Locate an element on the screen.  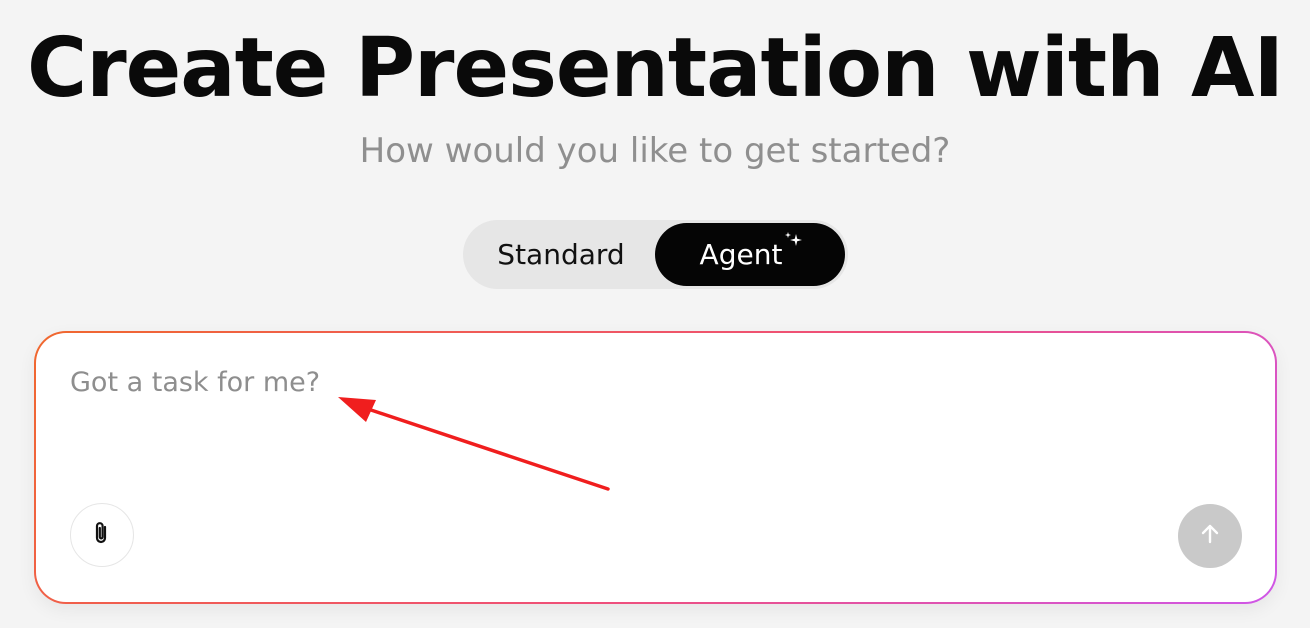
page-title: Create Presentation with AI is located at coordinates (655, 68).